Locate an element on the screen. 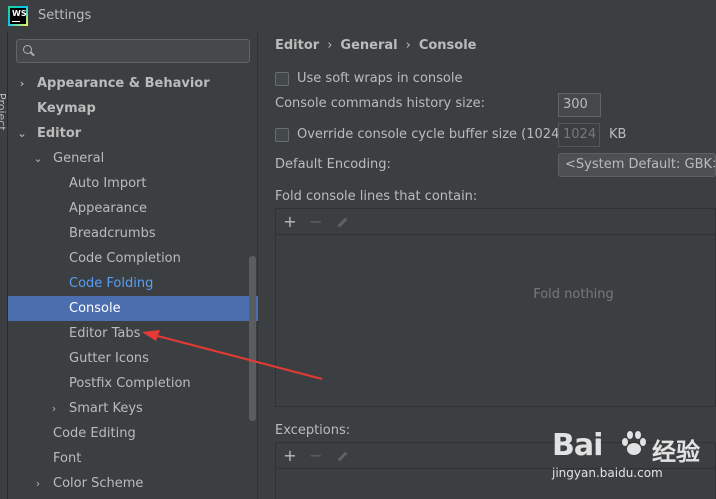 This screenshot has height=499, width=716. breadcrumb-editor: Editor is located at coordinates (297, 45).